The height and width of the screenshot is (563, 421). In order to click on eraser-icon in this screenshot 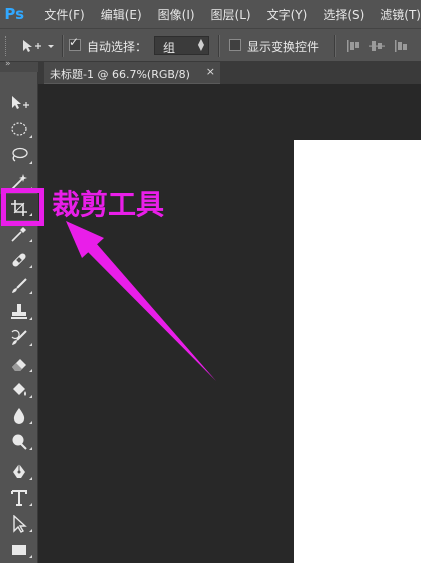, I will do `click(19, 365)`.